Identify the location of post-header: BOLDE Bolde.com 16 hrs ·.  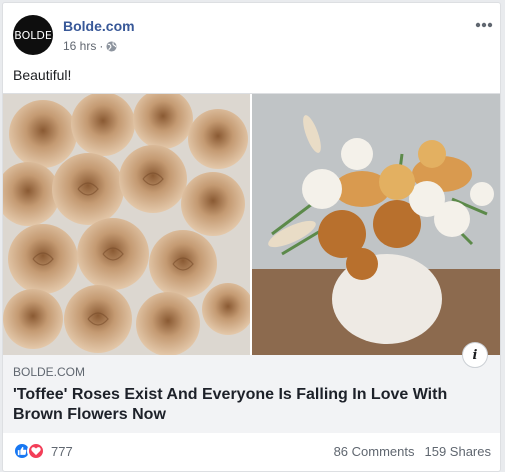
(253, 36).